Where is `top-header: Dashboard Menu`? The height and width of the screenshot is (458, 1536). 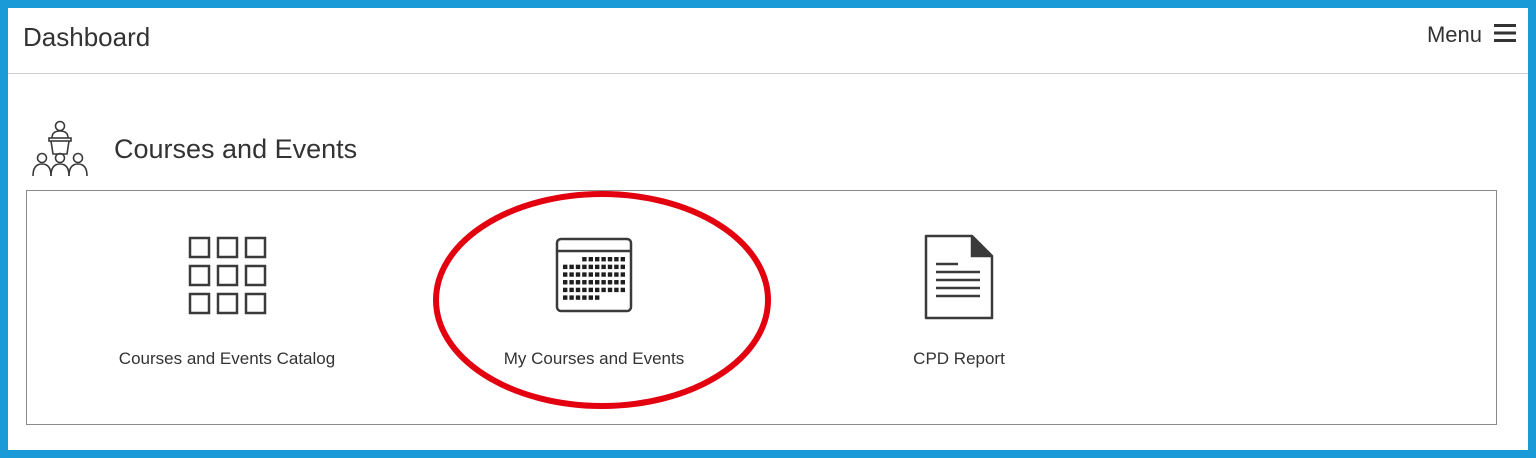
top-header: Dashboard Menu is located at coordinates (768, 41).